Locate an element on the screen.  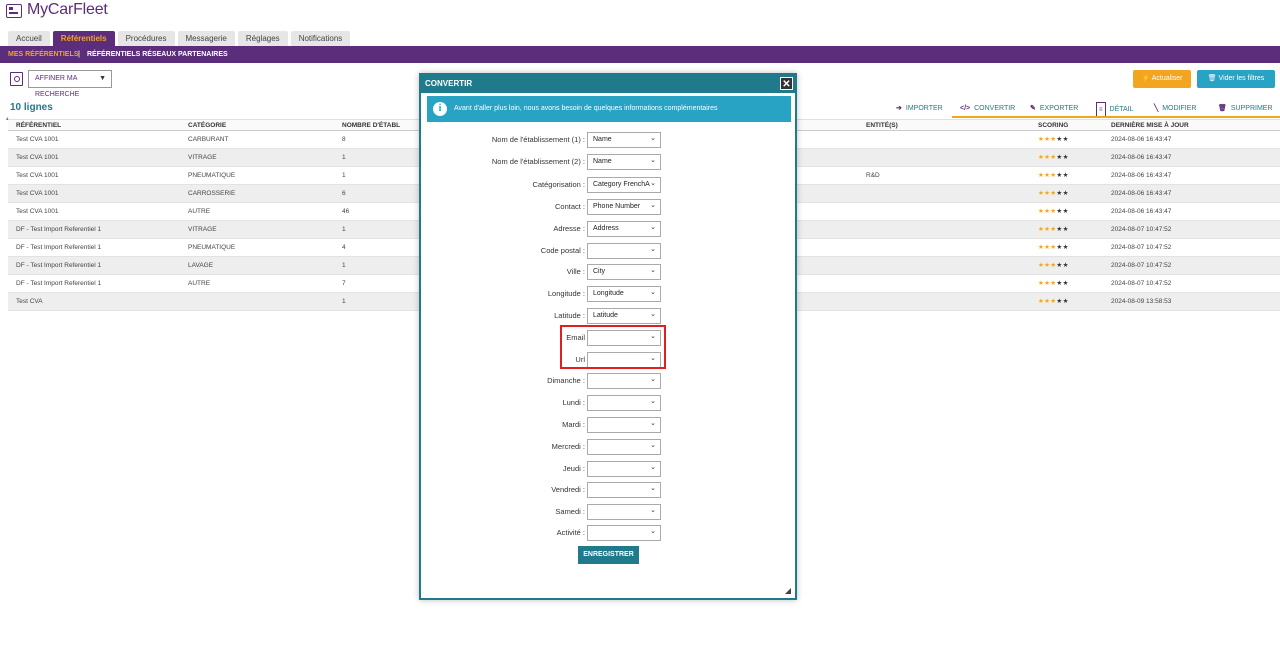
form-row: Lundi : ⌄ is located at coordinates (608, 403).